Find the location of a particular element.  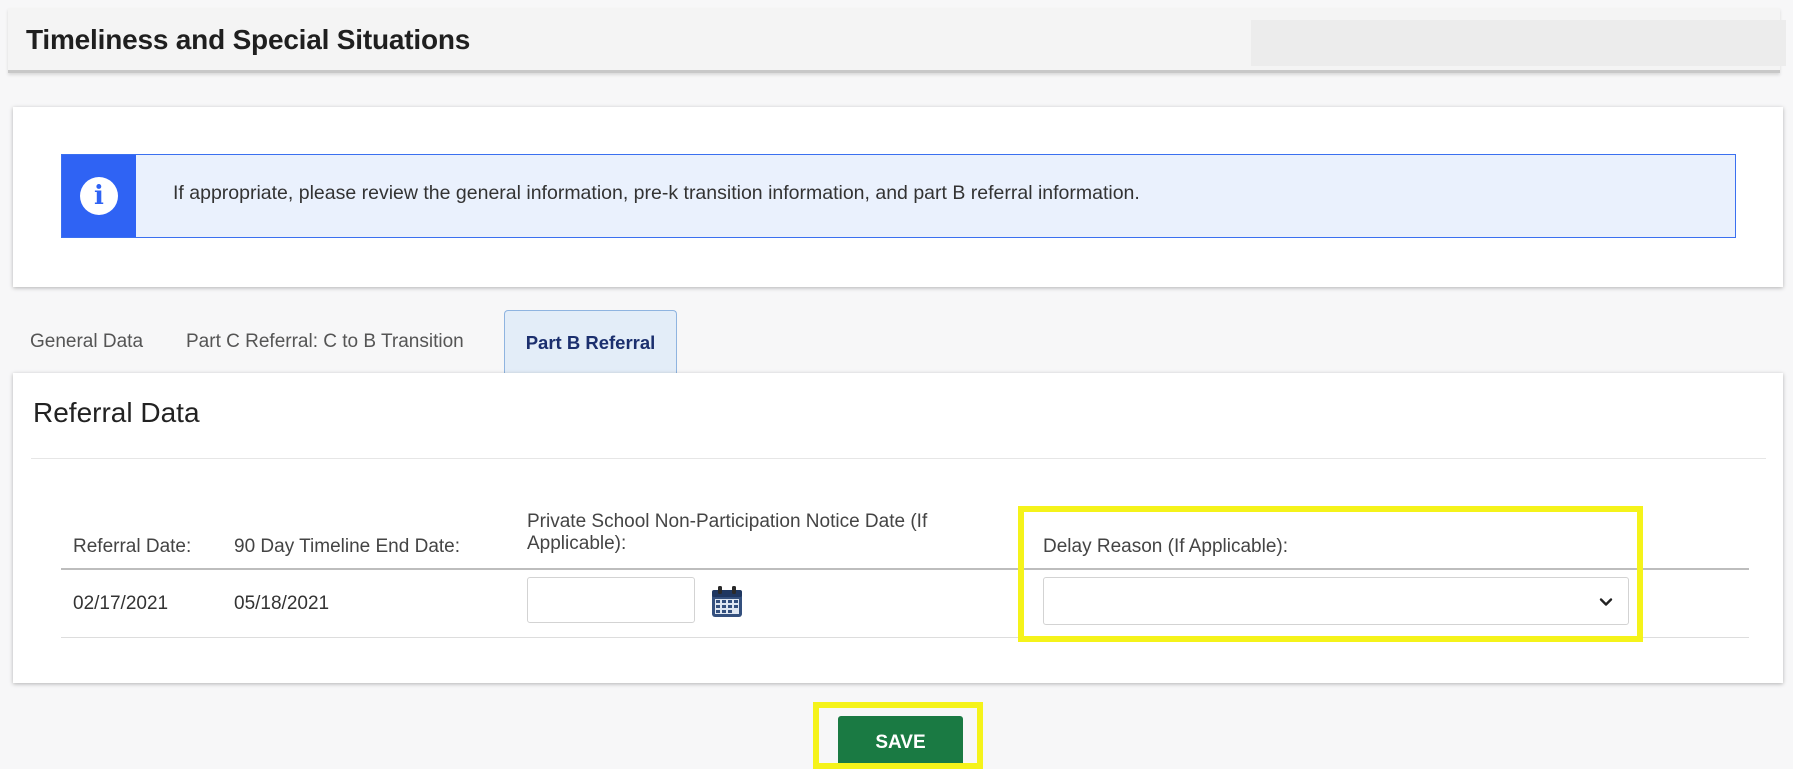

tab-part-c-referral: Part C Referral: C to B Transition is located at coordinates (325, 341).